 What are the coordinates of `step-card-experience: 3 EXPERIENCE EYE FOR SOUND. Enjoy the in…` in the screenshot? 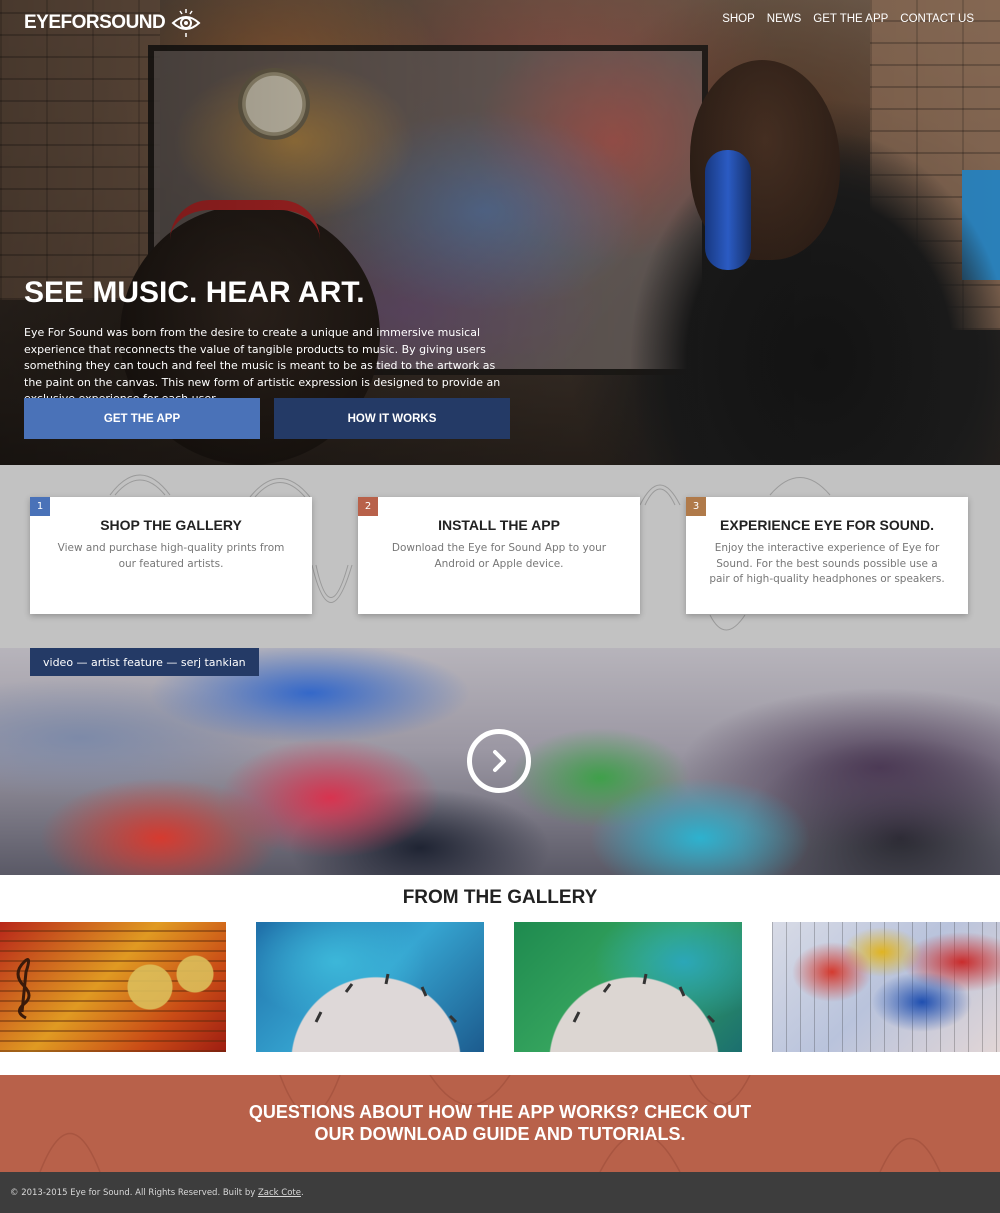 It's located at (827, 555).